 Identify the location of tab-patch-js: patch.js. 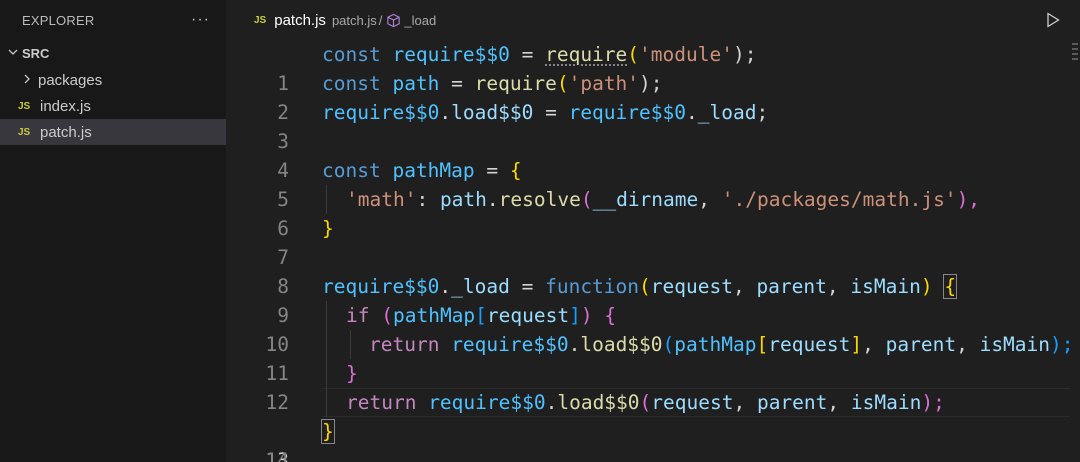
(300, 20).